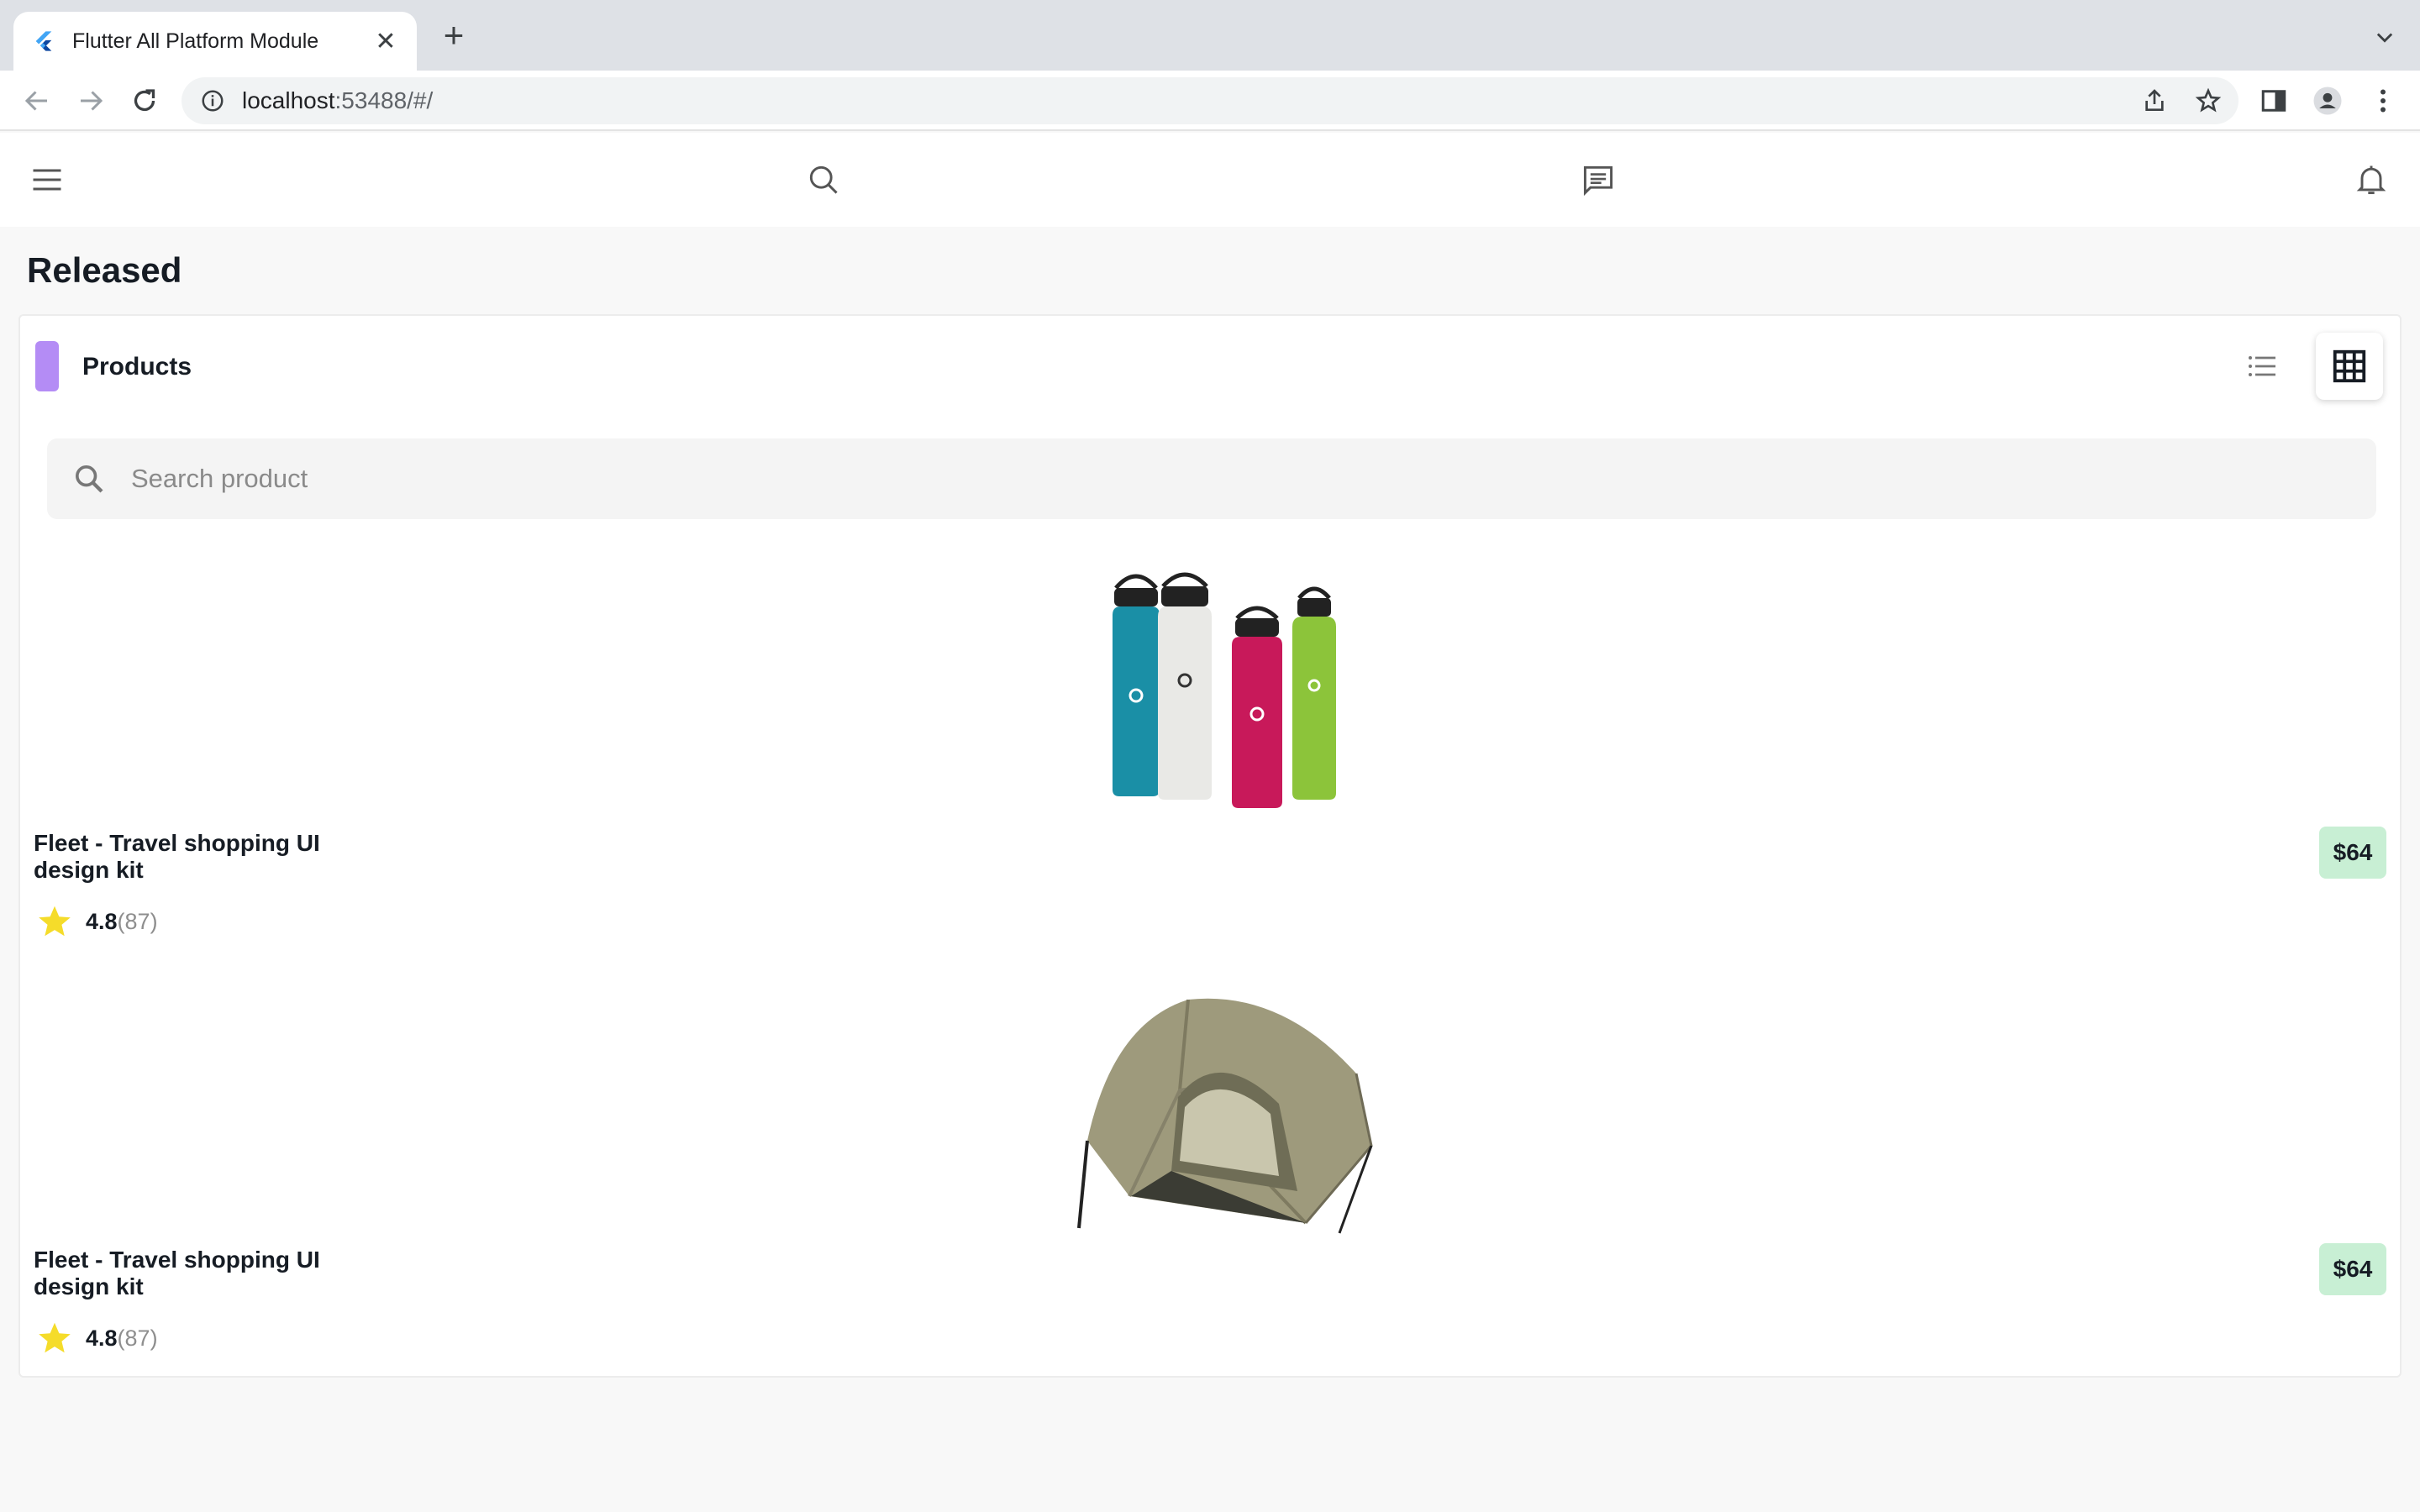 Image resolution: width=2420 pixels, height=1512 pixels. Describe the element at coordinates (47, 366) in the screenshot. I see `card-accent` at that location.